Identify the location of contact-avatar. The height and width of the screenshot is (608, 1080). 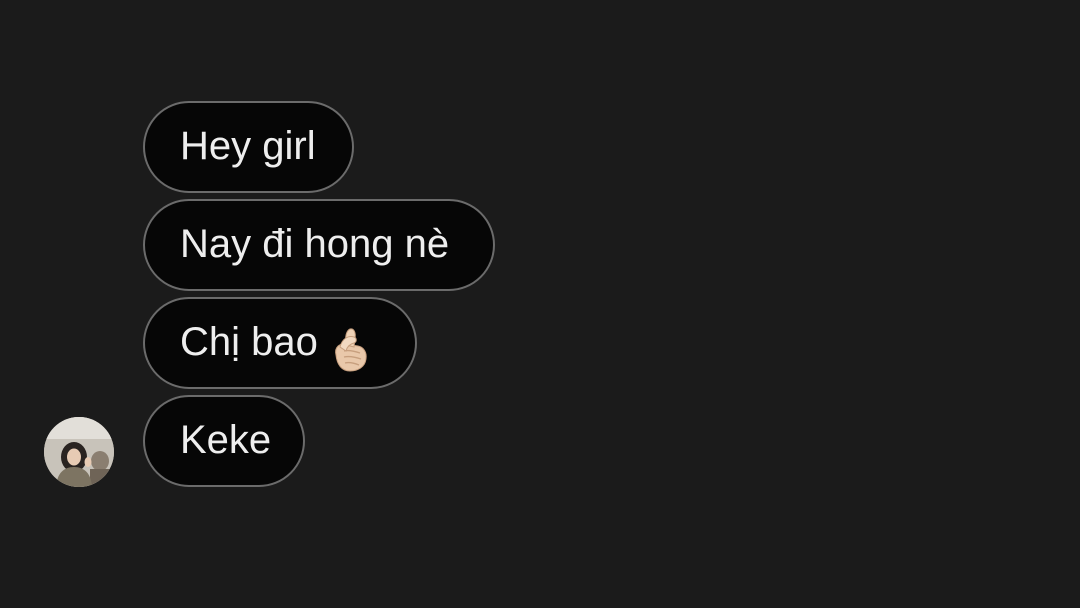
(79, 452).